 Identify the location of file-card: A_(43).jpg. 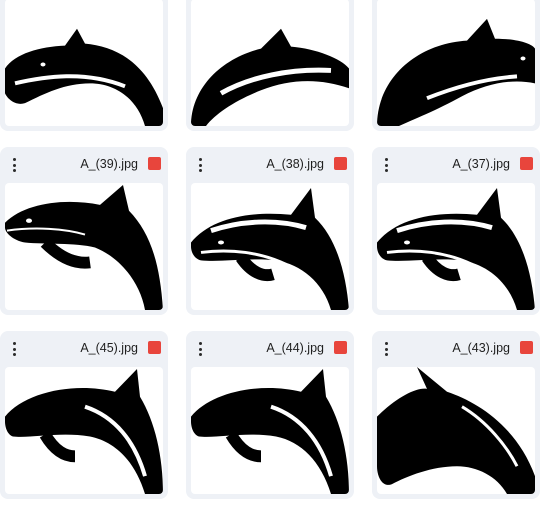
(456, 415).